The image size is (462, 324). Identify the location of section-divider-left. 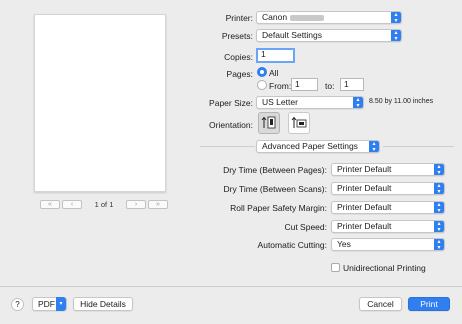
(227, 146).